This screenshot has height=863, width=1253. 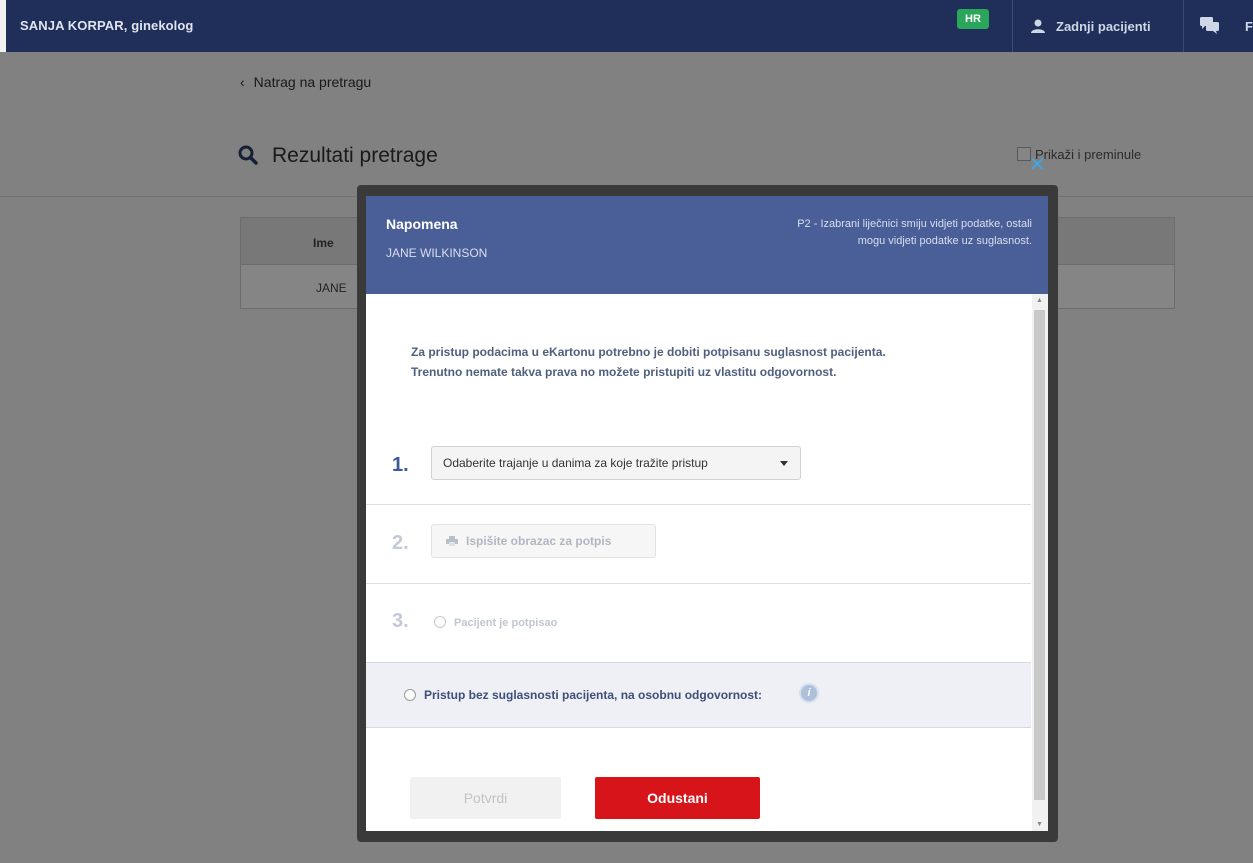 I want to click on caret-down-icon, so click(x=784, y=463).